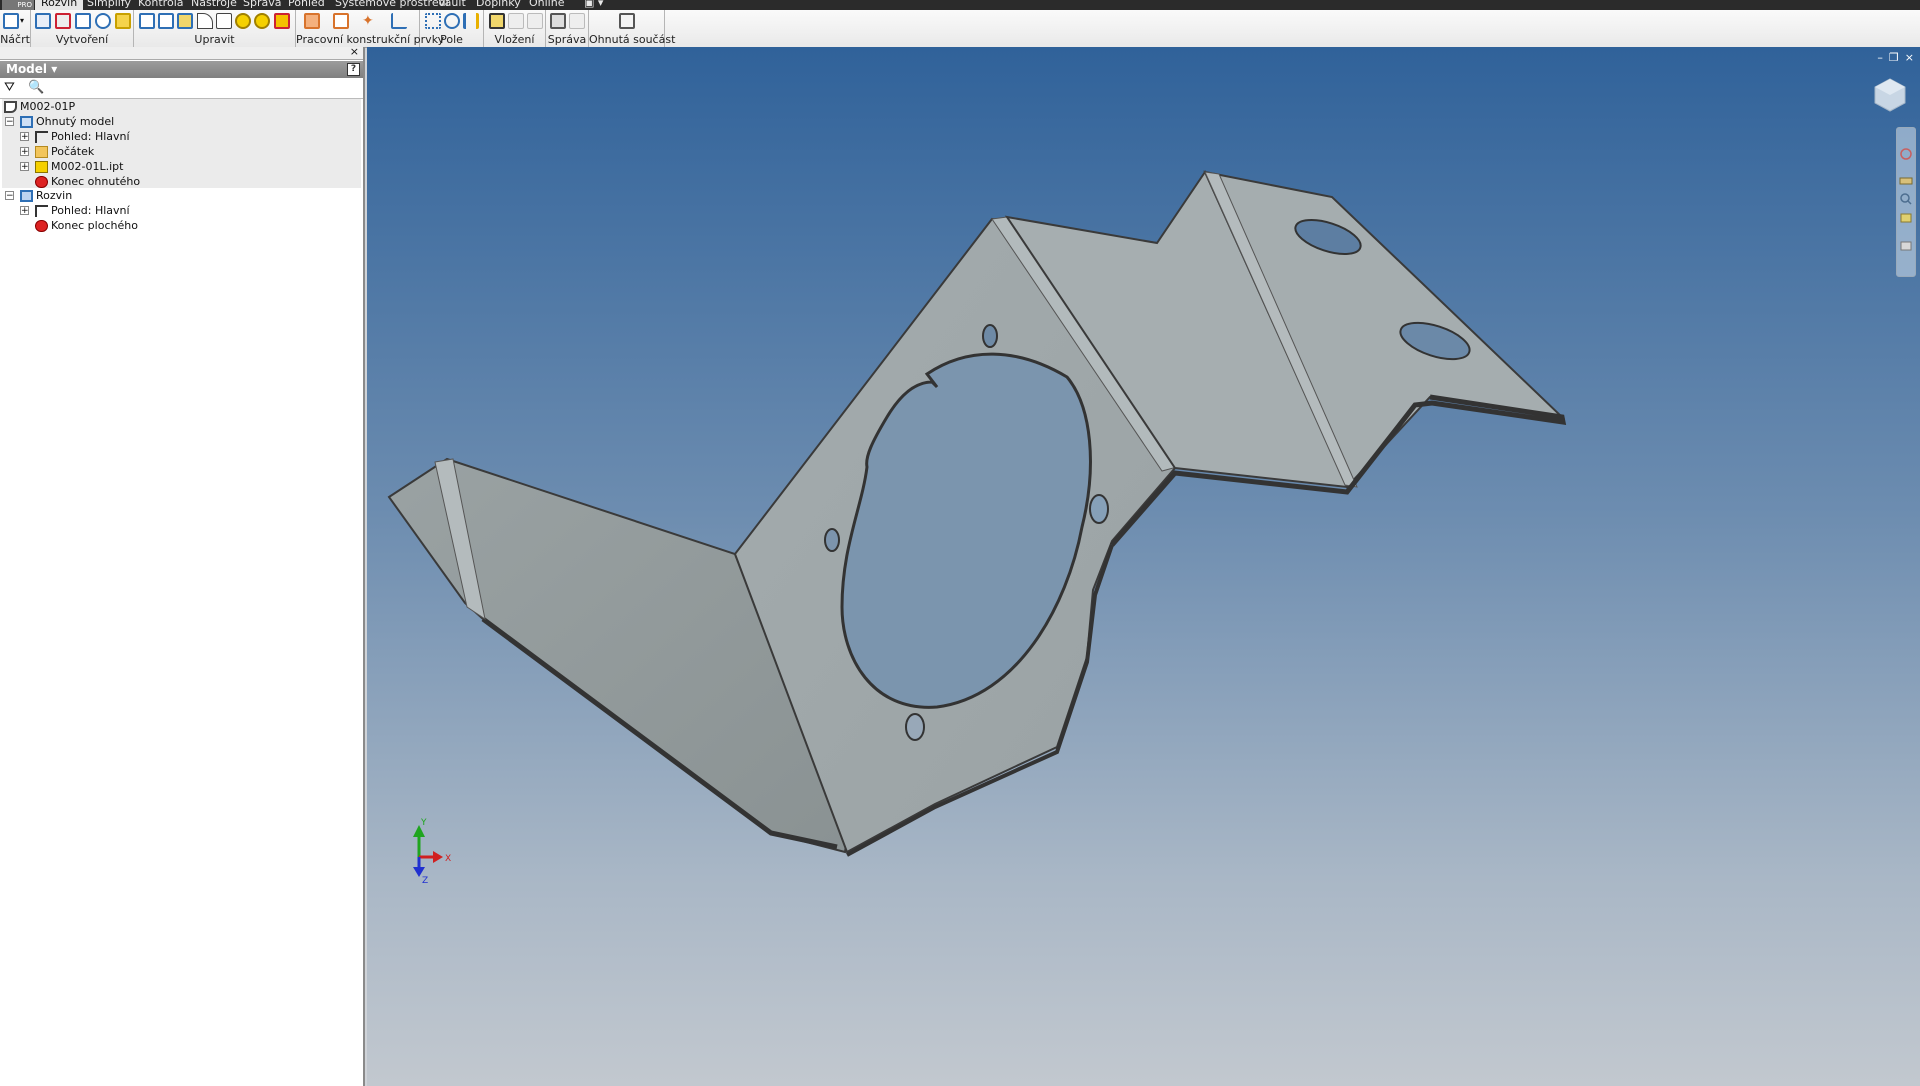 This screenshot has height=1086, width=1920. I want to click on tree-node-view: Pohled: Hlavní, so click(82, 136).